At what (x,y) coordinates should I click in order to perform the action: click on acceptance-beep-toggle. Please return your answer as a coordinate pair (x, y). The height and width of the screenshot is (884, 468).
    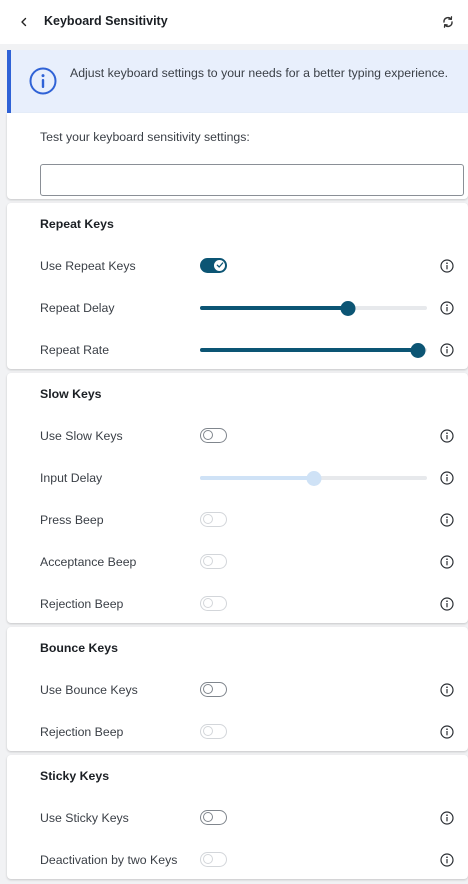
    Looking at the image, I should click on (213, 561).